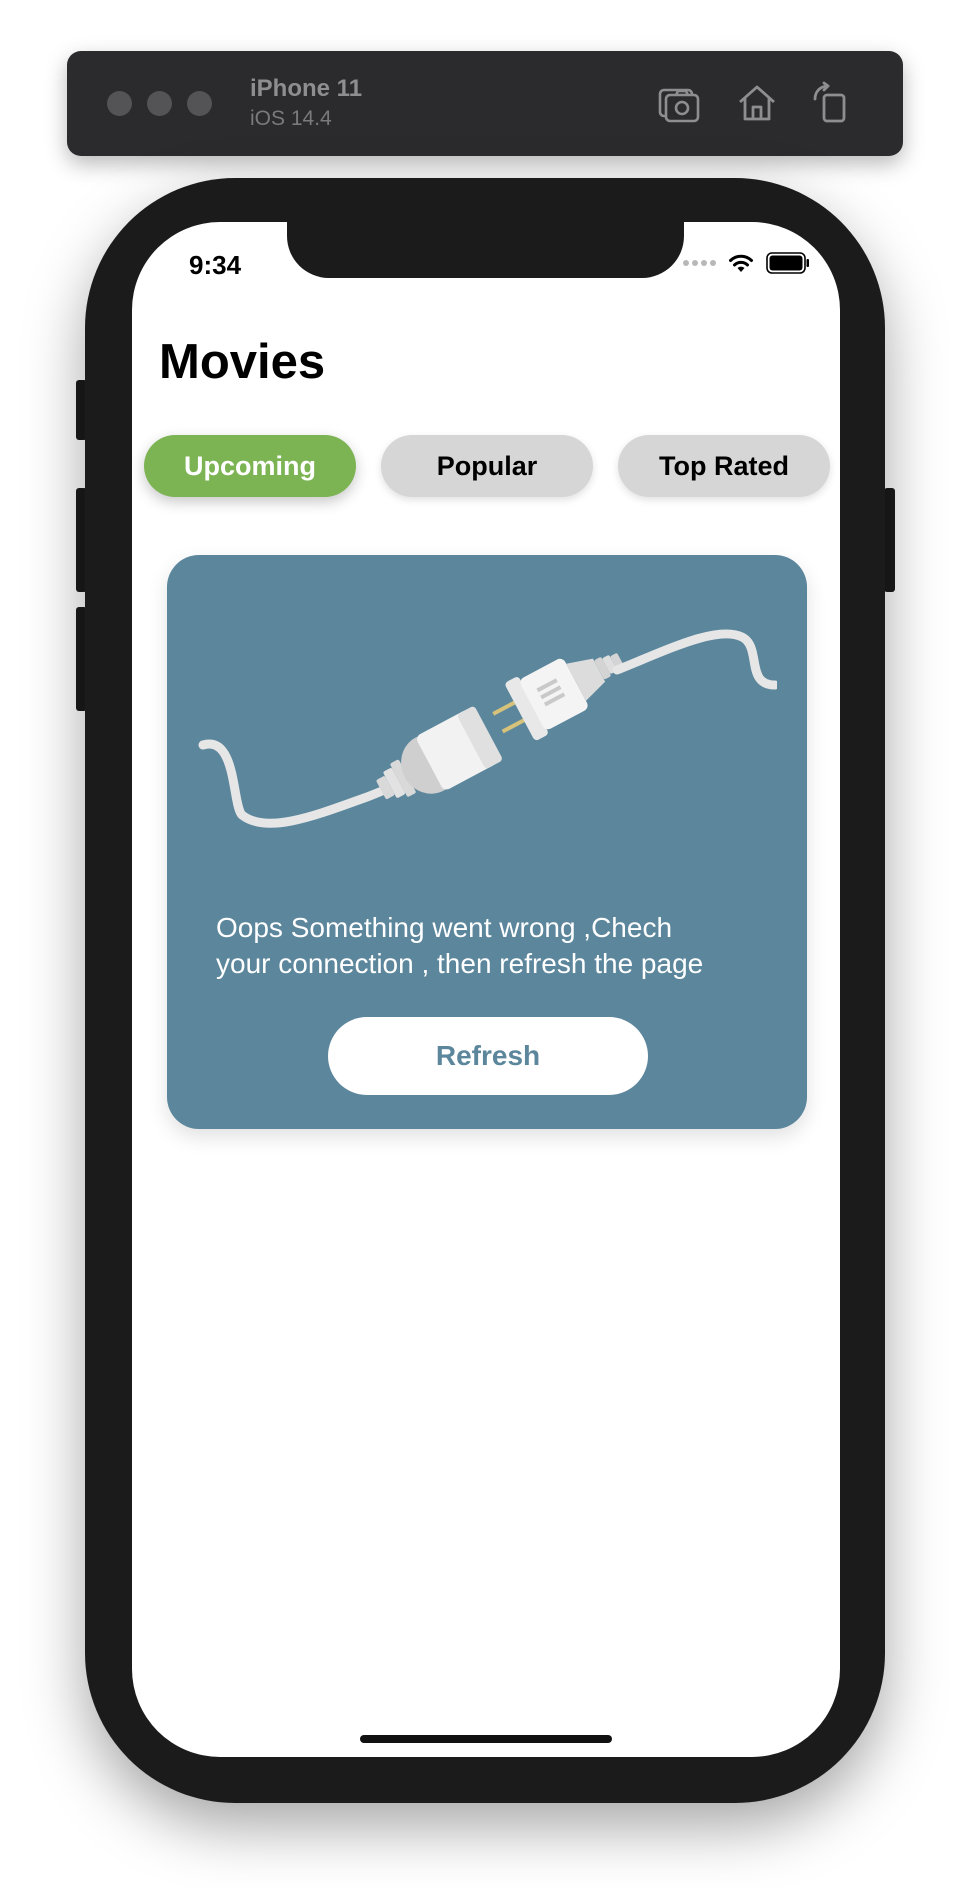 The image size is (970, 1888). I want to click on wifi-icon, so click(741, 263).